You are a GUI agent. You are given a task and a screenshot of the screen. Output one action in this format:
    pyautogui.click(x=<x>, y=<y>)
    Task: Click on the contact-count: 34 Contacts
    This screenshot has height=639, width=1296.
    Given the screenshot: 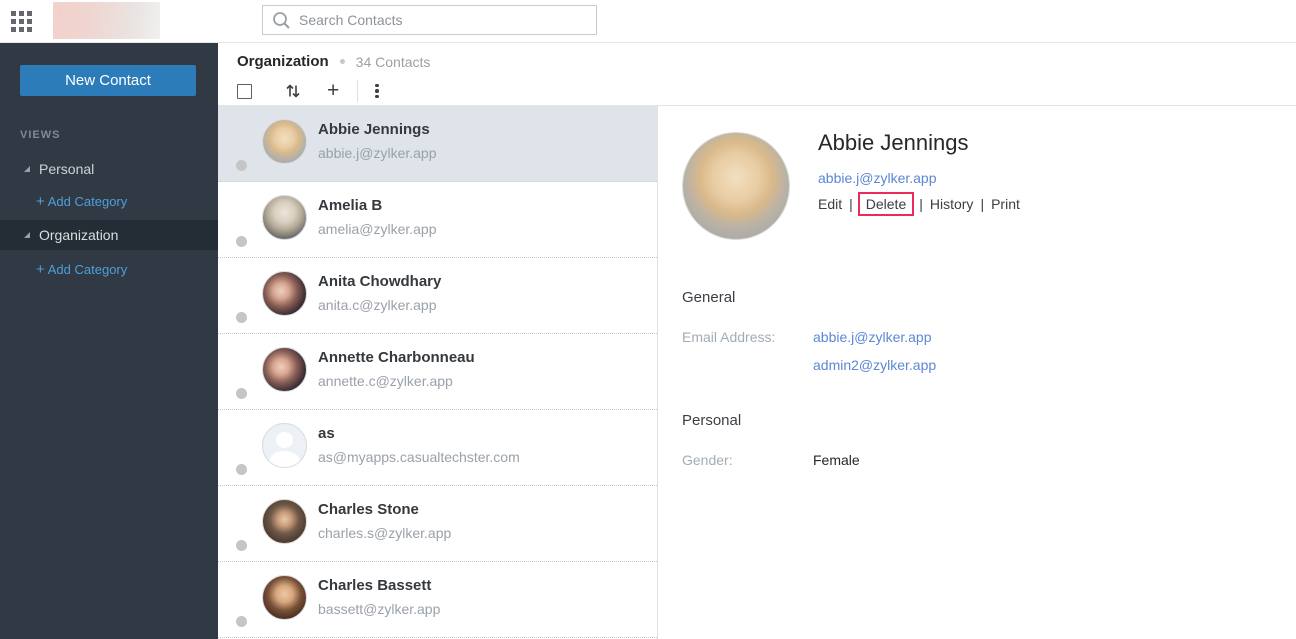 What is the action you would take?
    pyautogui.click(x=393, y=61)
    